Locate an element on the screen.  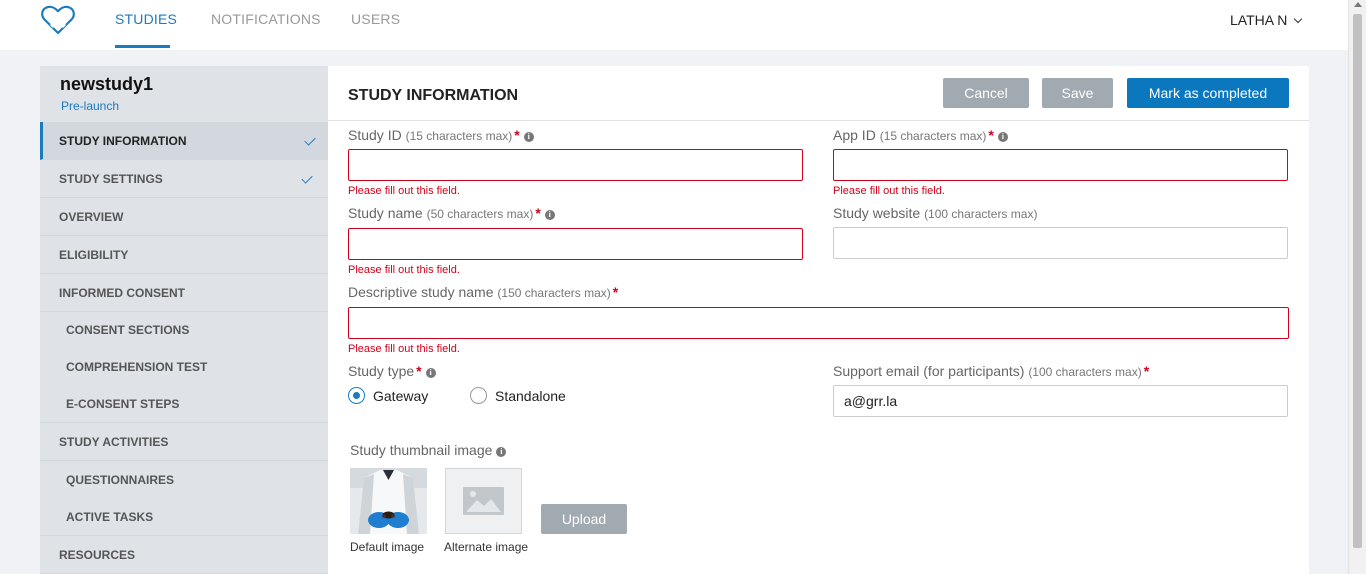
app-id-label: App ID (15 characters max) * i is located at coordinates (920, 135).